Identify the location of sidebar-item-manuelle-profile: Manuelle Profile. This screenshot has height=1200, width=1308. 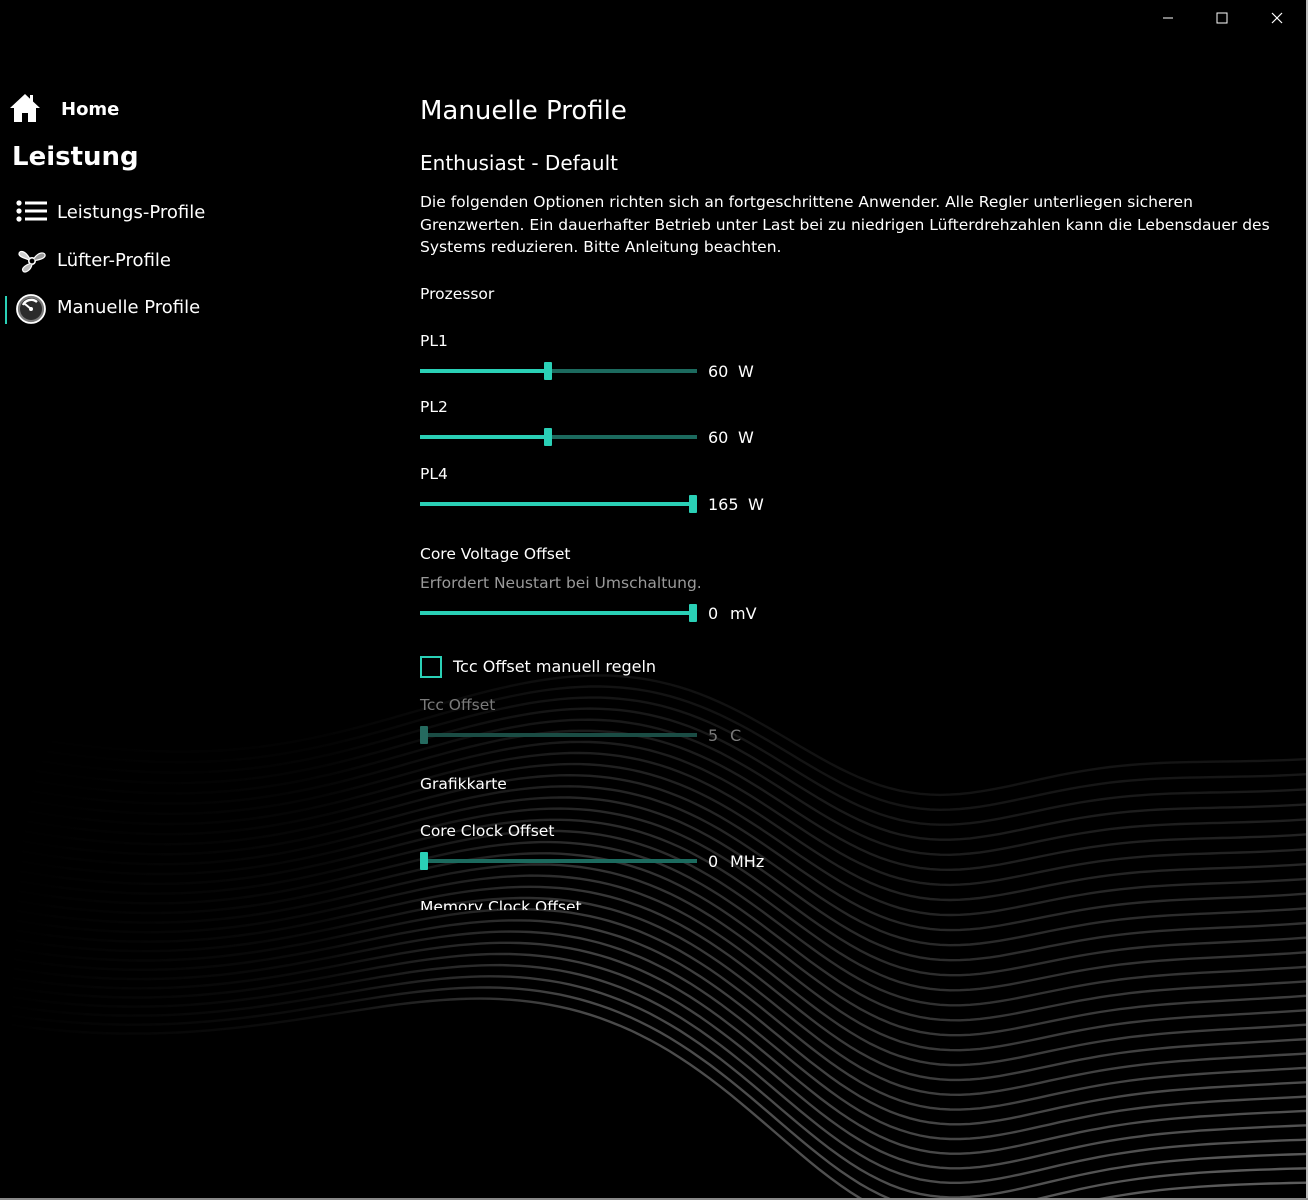
(160, 307).